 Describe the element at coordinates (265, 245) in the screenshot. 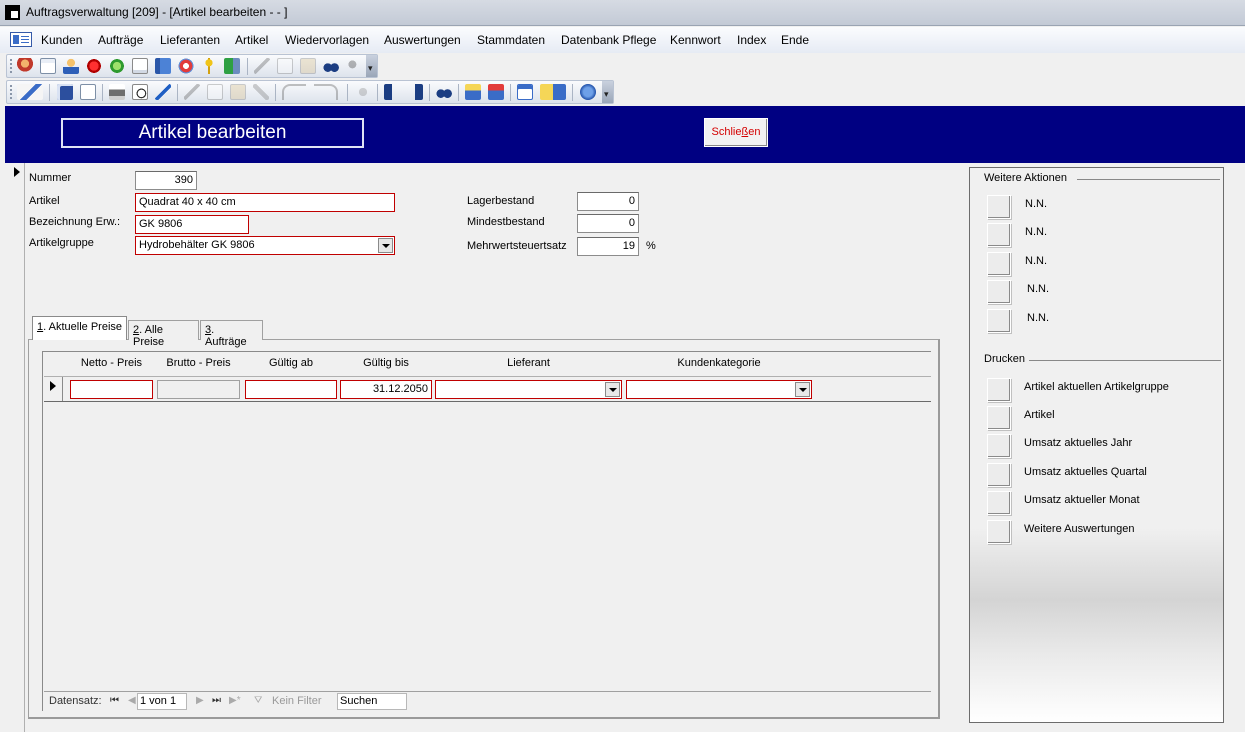

I see `artikelgruppe-select: Hydrobehälter GK 9806` at that location.